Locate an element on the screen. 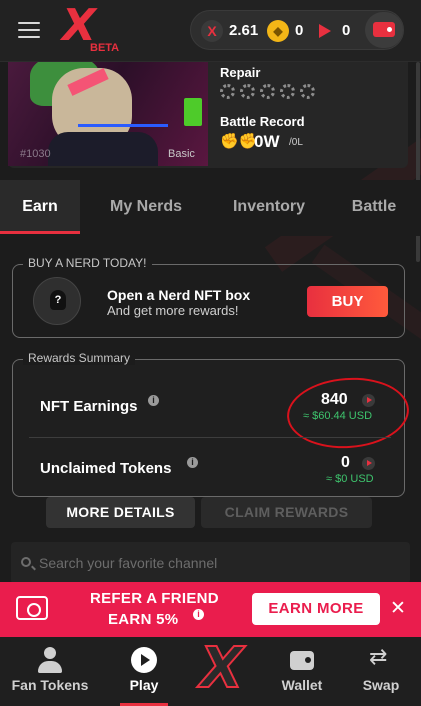 The height and width of the screenshot is (706, 421). repair-gears is located at coordinates (270, 94).